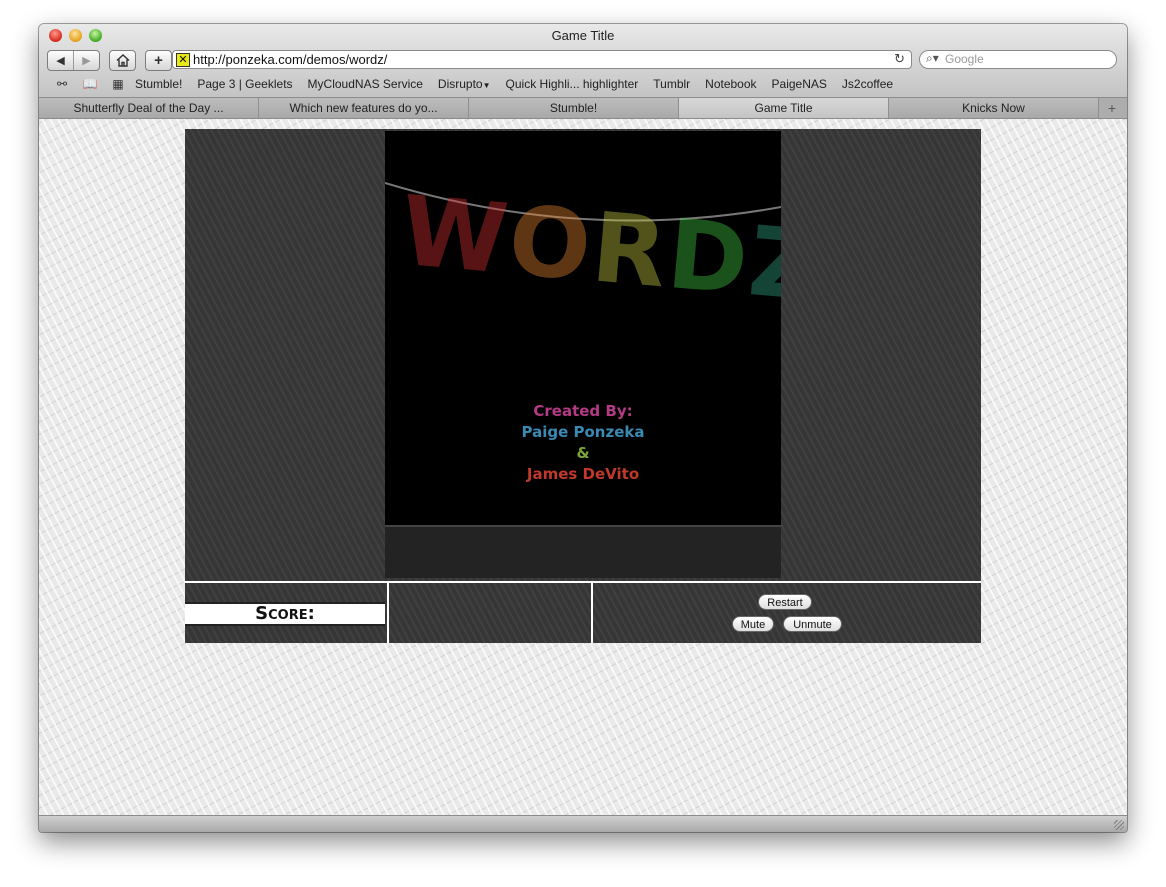 This screenshot has width=1166, height=887. What do you see at coordinates (574, 108) in the screenshot?
I see `tab-stumble: Stumble!` at bounding box center [574, 108].